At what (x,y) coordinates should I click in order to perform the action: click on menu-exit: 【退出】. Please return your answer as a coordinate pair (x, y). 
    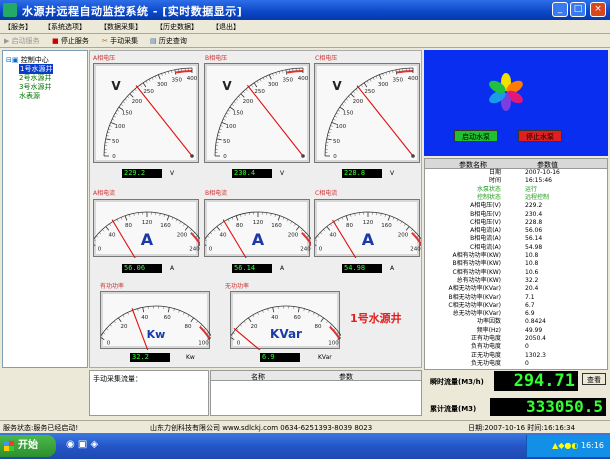
    Looking at the image, I should click on (226, 27).